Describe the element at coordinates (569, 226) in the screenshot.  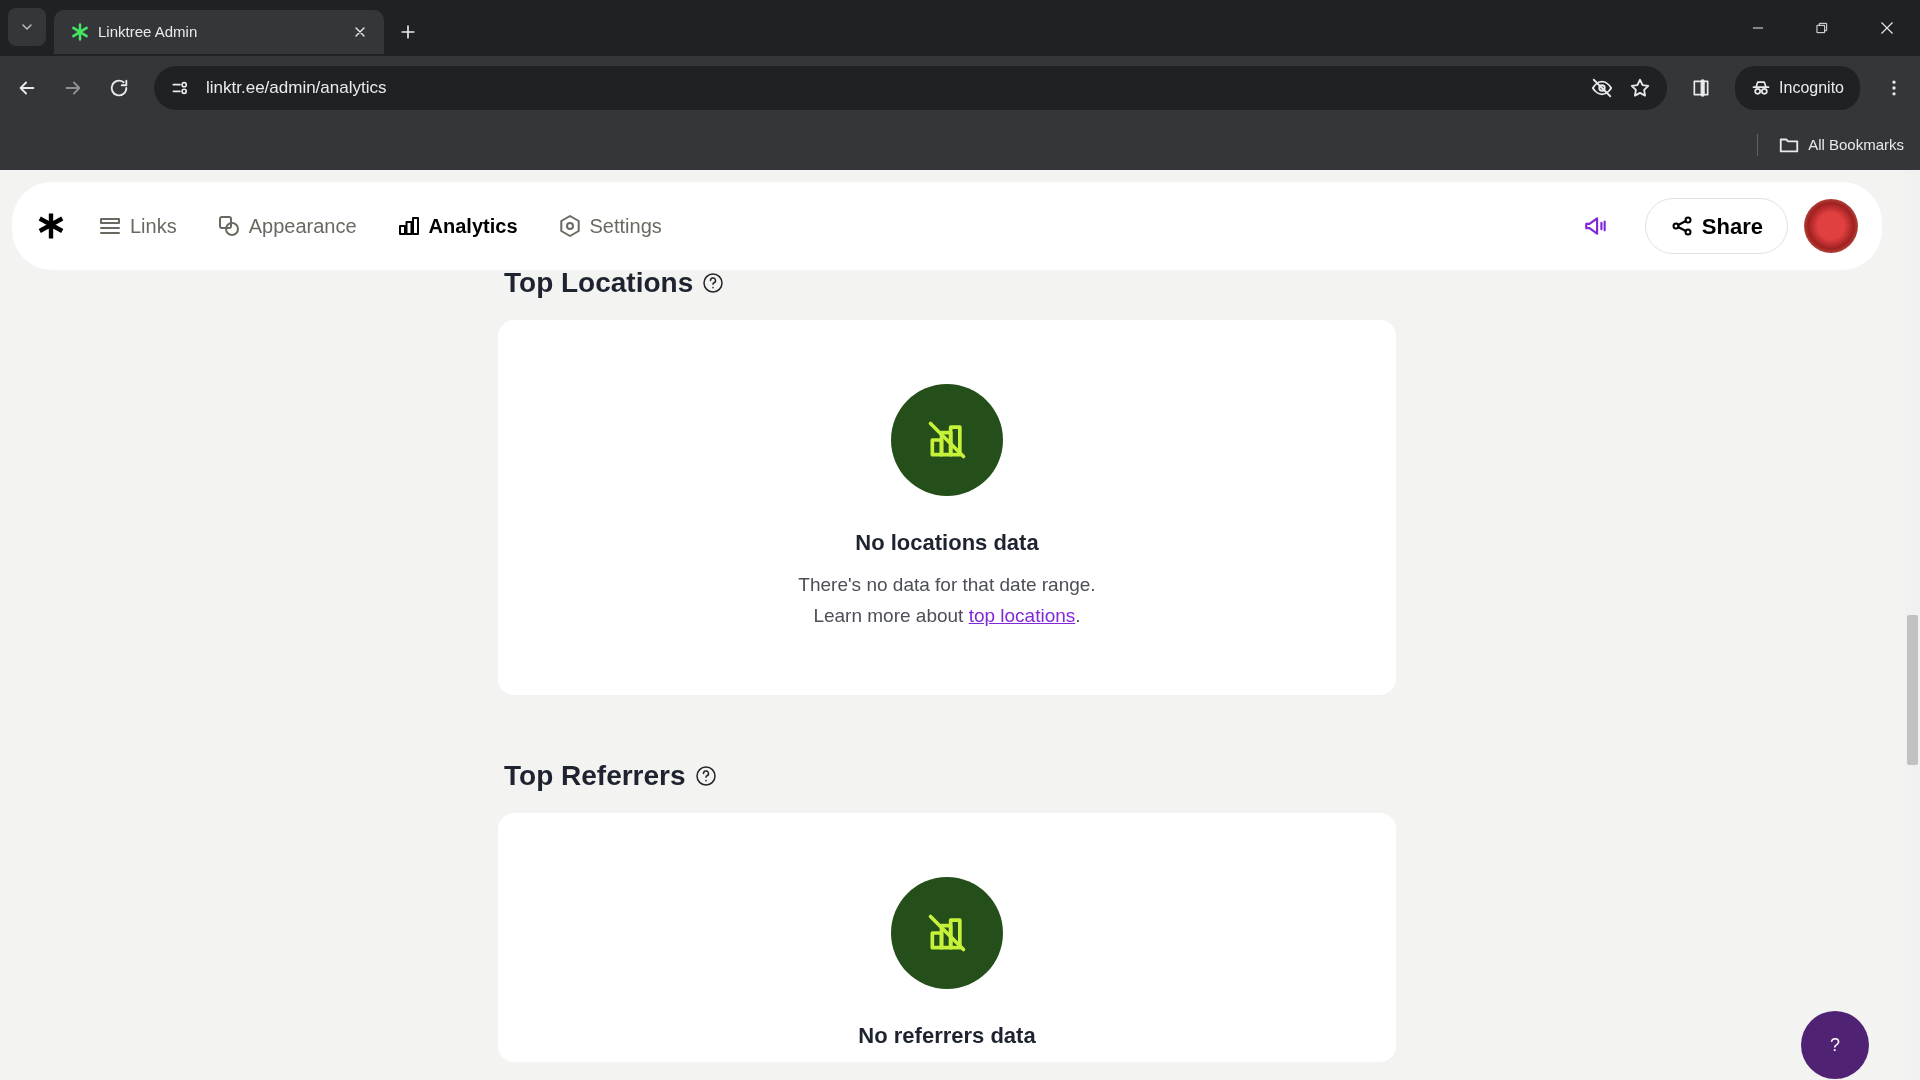
I see `settings-icon` at that location.